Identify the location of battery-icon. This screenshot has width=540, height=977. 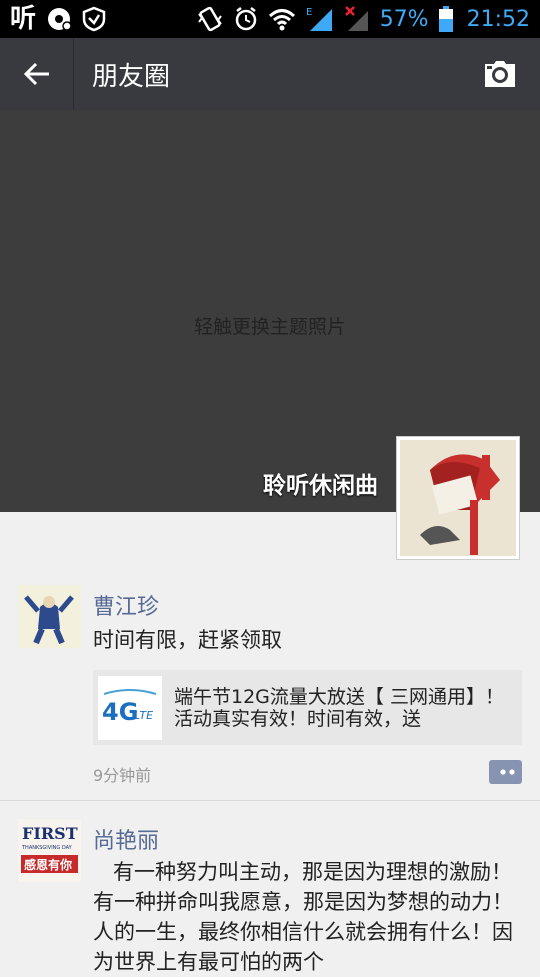
(445, 19).